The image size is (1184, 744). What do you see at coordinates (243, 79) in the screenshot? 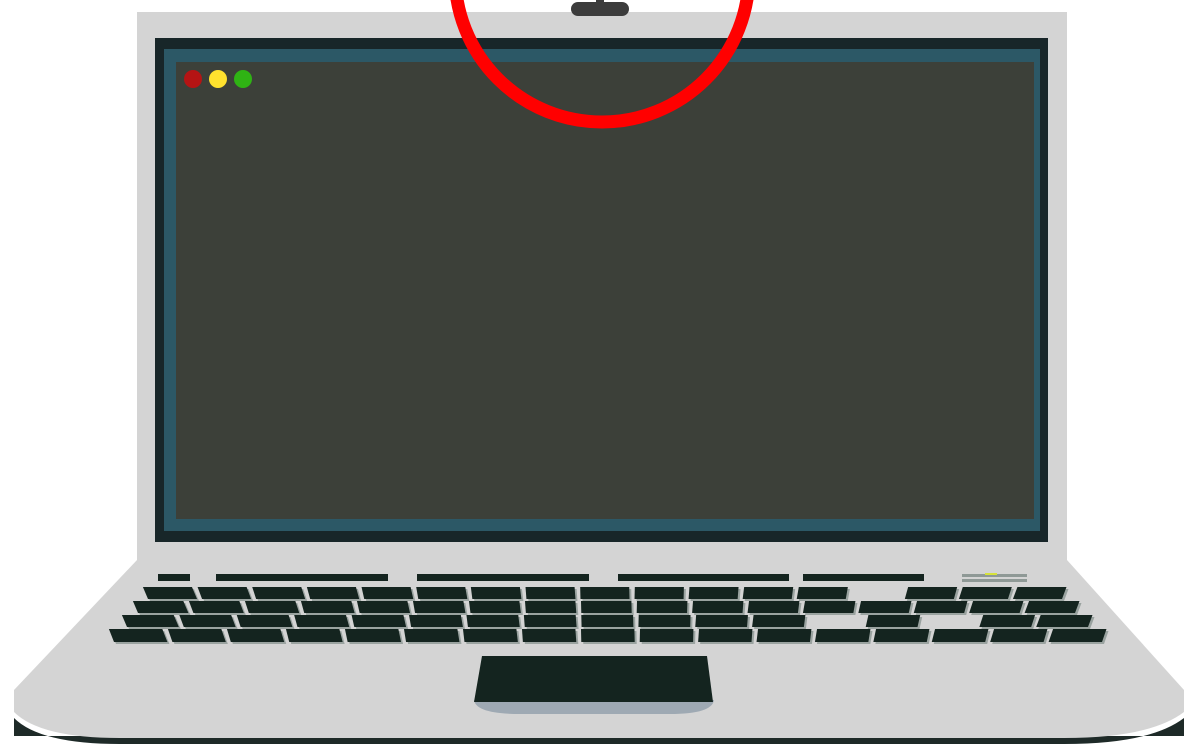
I see `window-maximize-icon` at bounding box center [243, 79].